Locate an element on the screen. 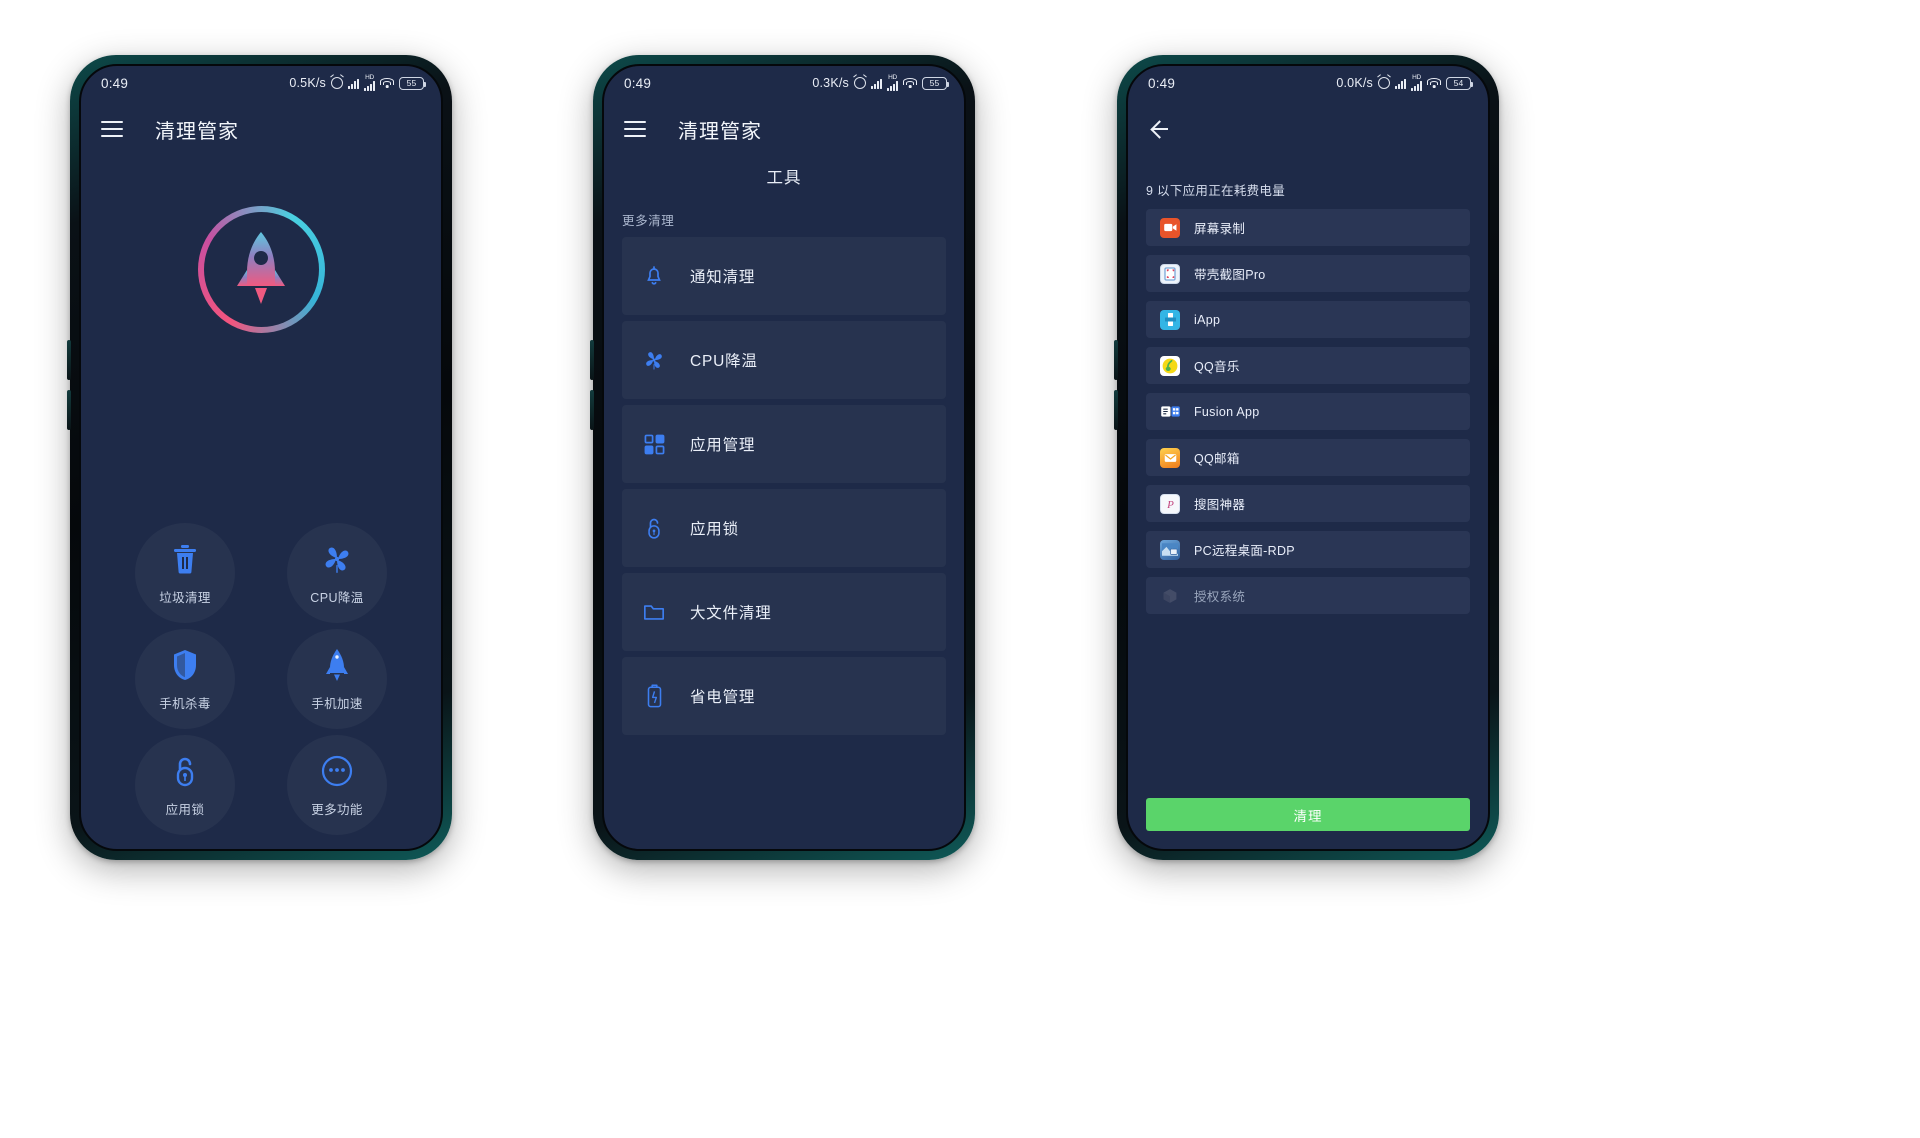 The height and width of the screenshot is (1138, 1920). image-search-icon: P is located at coordinates (1170, 503).